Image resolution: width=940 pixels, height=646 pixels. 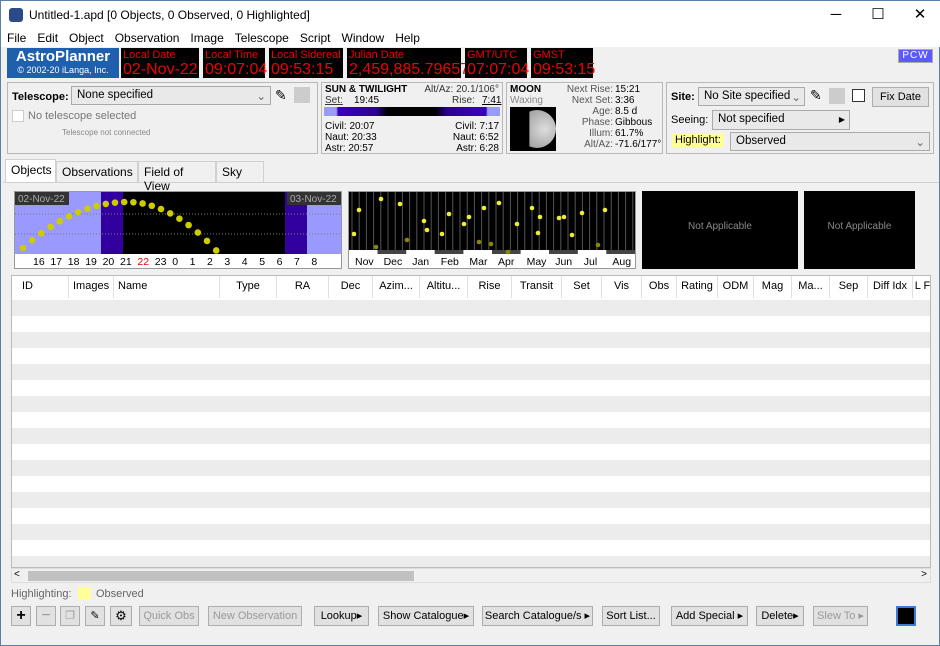 I want to click on minimize-button: ─, so click(x=836, y=15).